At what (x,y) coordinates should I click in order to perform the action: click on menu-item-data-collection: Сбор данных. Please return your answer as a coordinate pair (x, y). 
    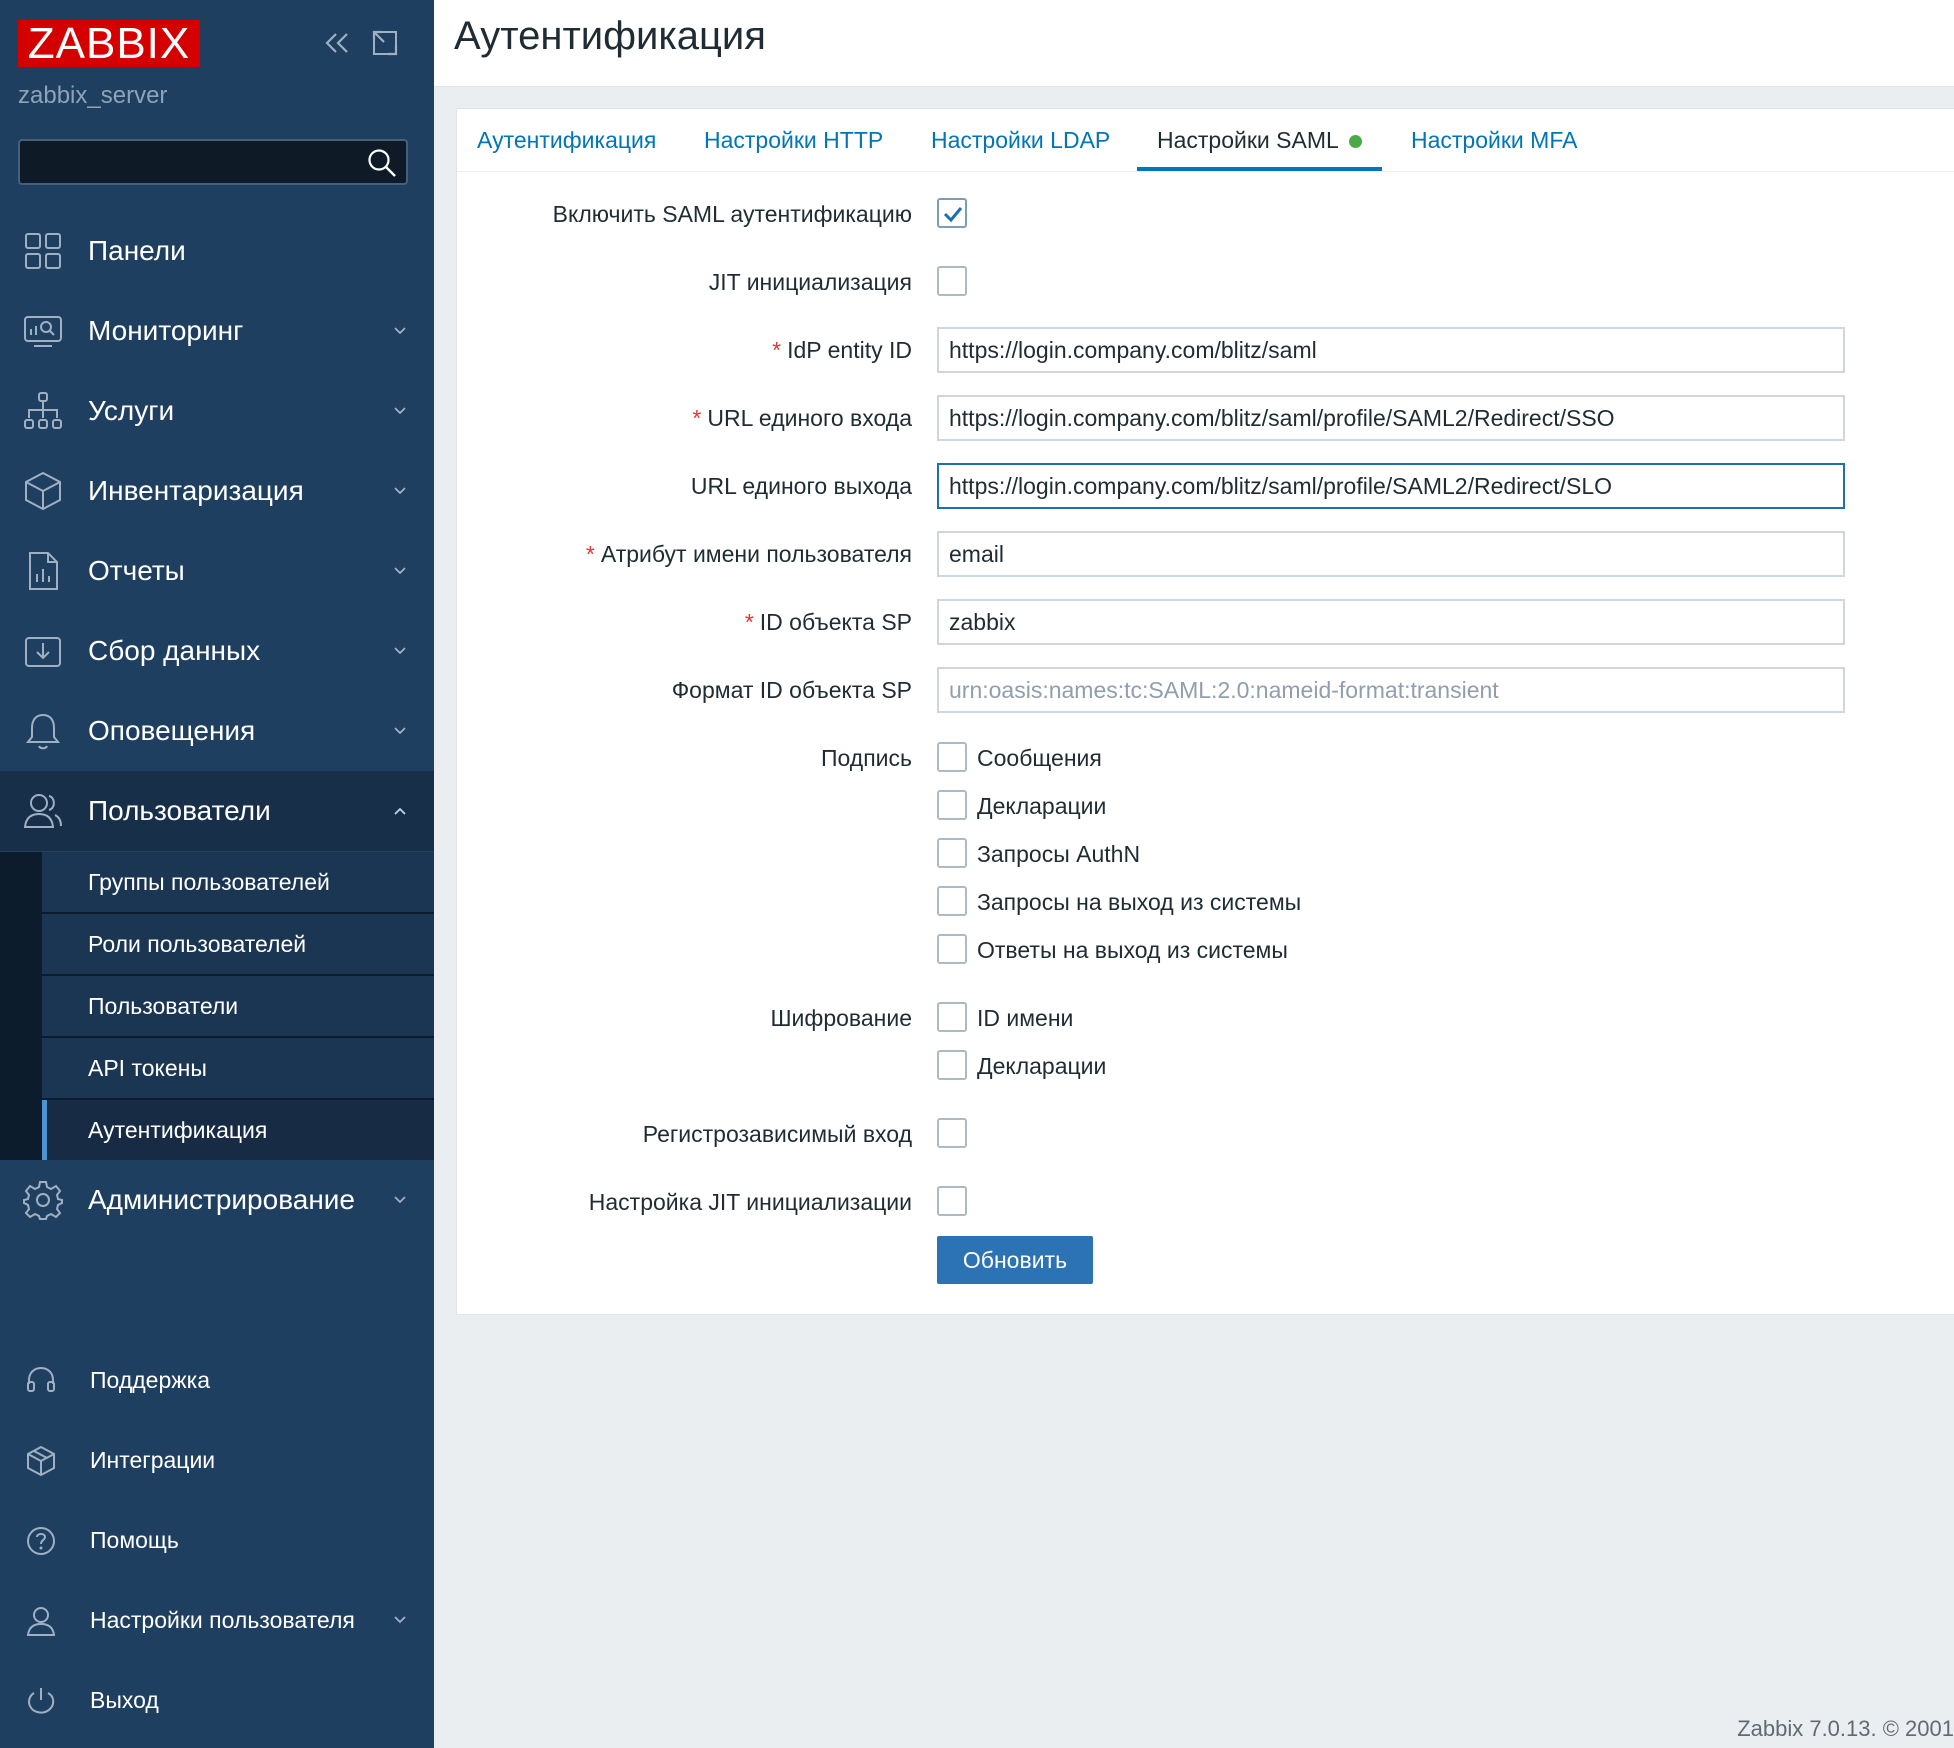
    Looking at the image, I should click on (217, 651).